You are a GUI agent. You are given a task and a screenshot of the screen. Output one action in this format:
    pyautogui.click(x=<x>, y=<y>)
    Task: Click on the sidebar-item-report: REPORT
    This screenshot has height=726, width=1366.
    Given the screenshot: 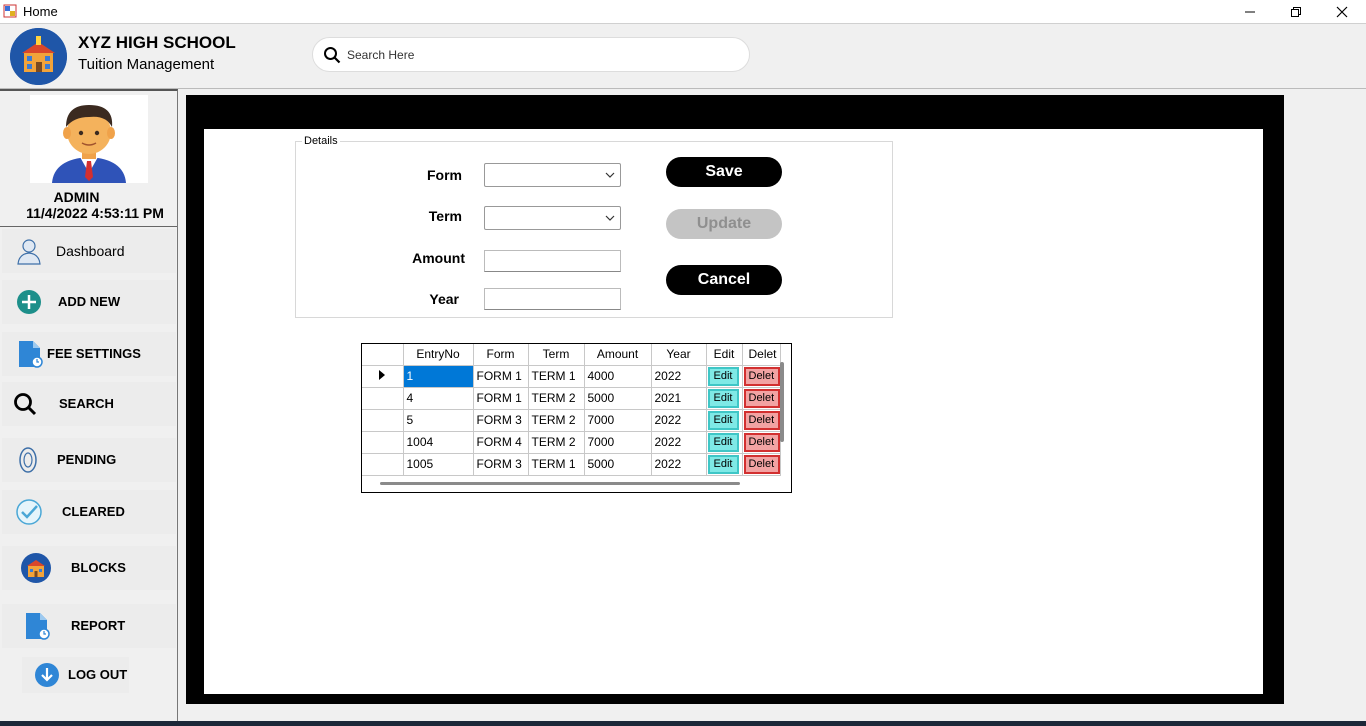 What is the action you would take?
    pyautogui.click(x=89, y=626)
    